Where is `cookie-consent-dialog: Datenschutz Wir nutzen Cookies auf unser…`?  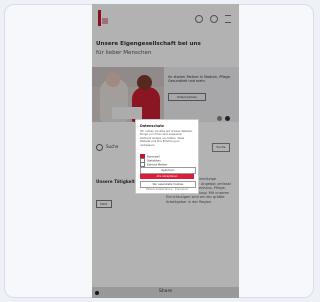
cookie-consent-dialog: Datenschutz Wir nutzen Cookies auf unser… is located at coordinates (167, 156).